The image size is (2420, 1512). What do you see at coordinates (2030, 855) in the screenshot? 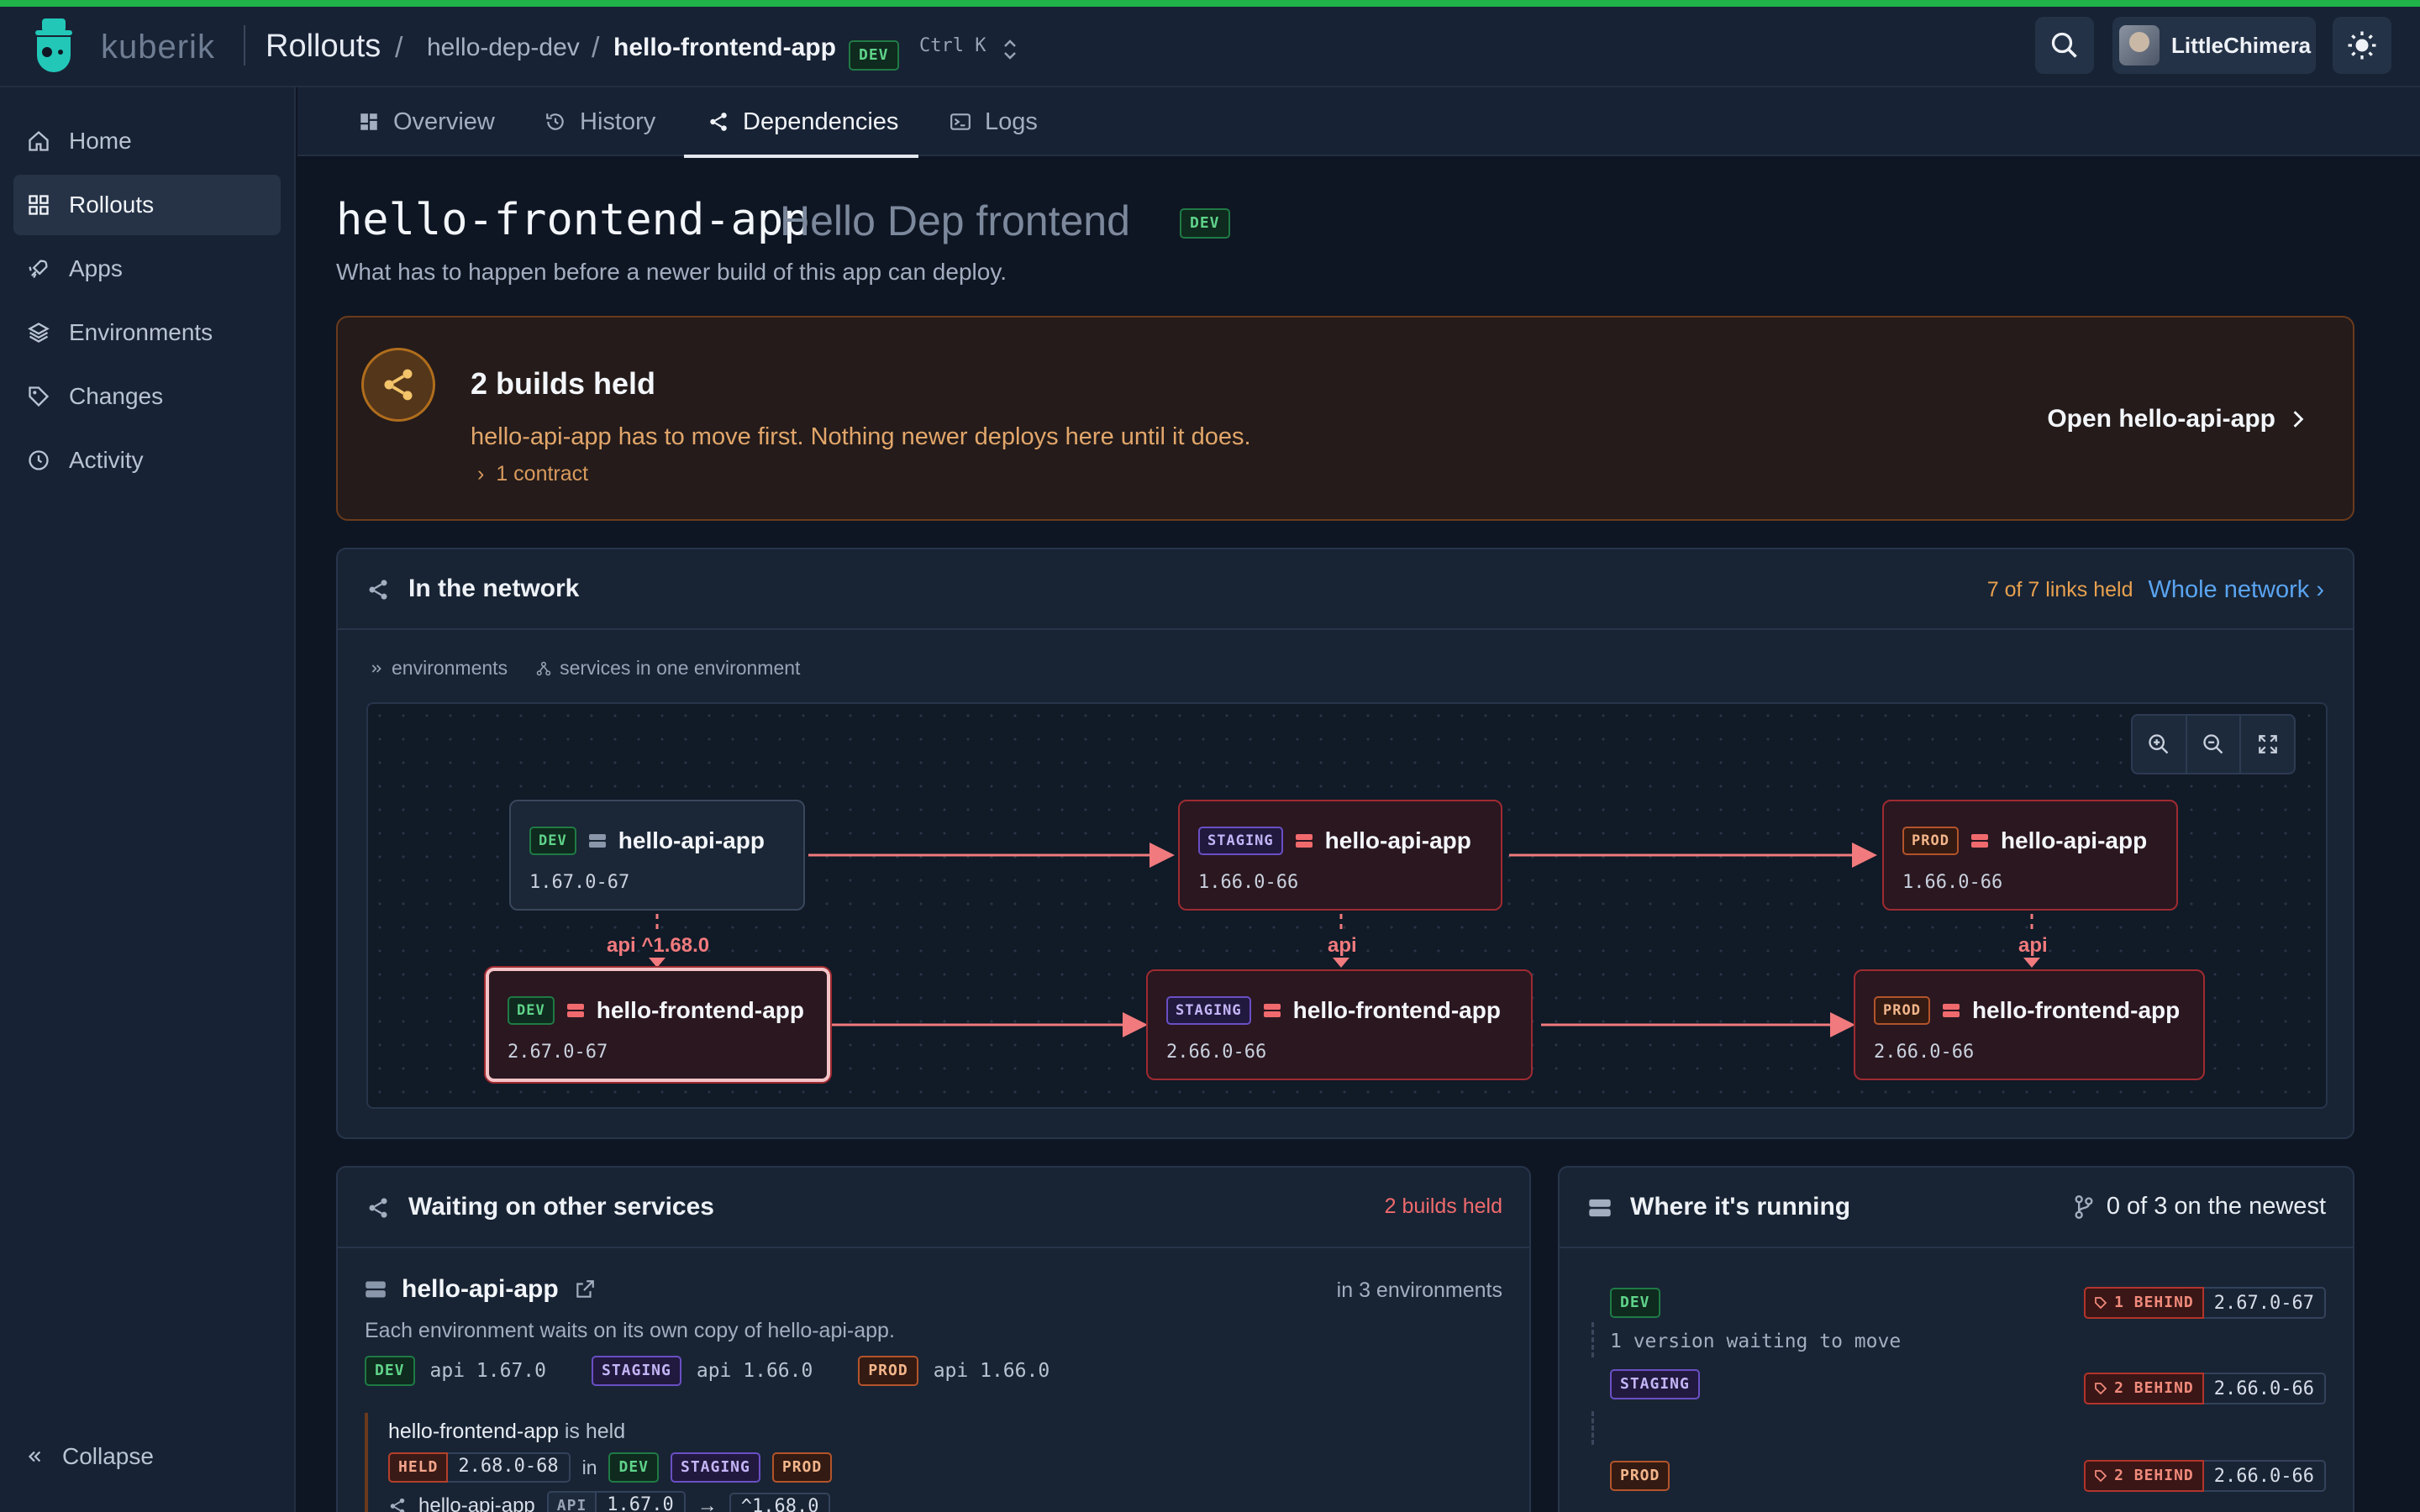
I see `node-prod-api: PROD hello-api-app 1.66.0-66` at bounding box center [2030, 855].